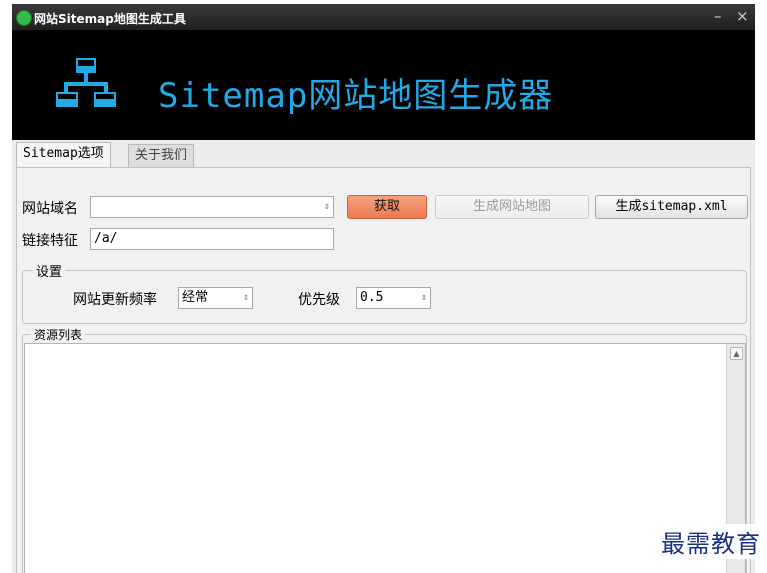  I want to click on sitemap-icon, so click(86, 82).